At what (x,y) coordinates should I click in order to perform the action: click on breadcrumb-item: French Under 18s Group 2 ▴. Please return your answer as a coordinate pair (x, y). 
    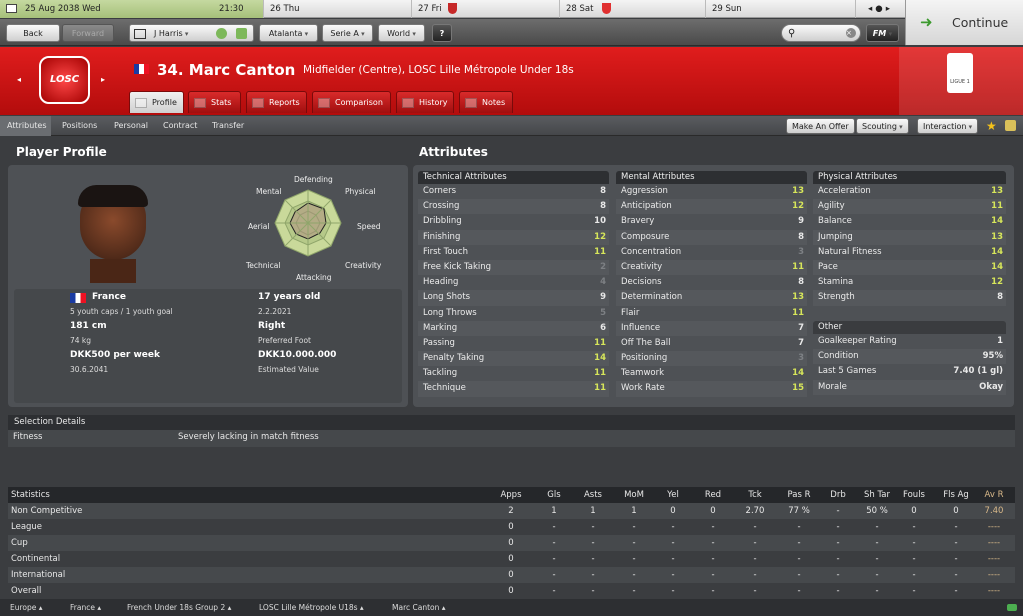
    Looking at the image, I should click on (179, 607).